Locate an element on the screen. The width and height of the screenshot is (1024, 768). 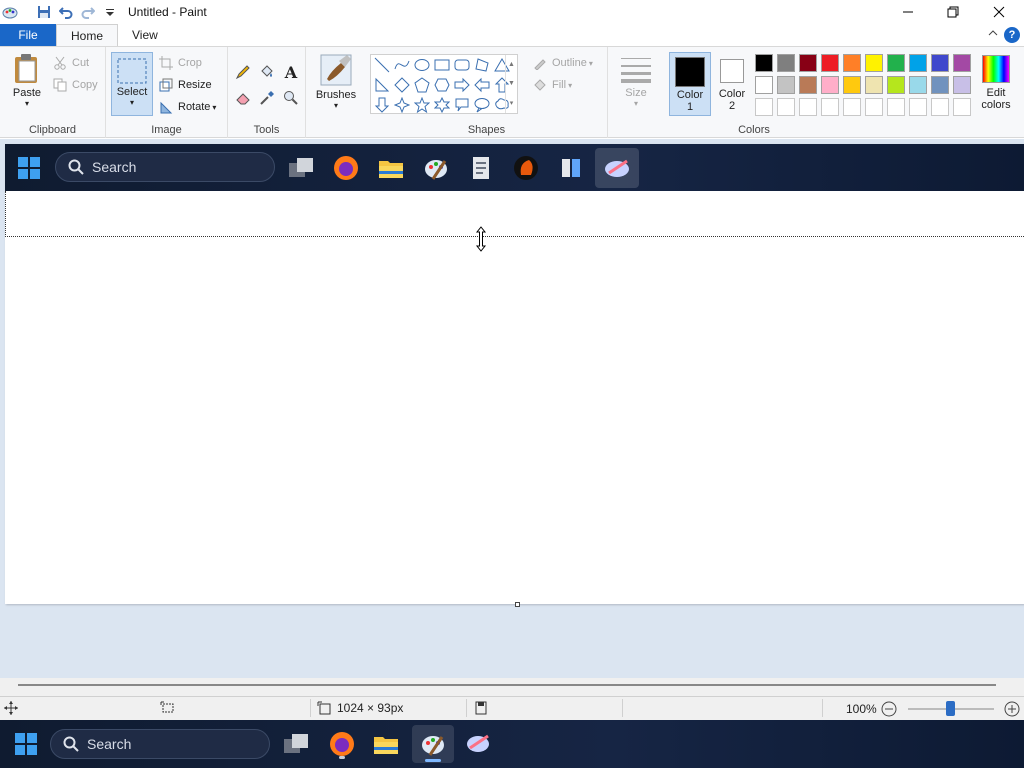
tab-view: View is located at coordinates (145, 35).